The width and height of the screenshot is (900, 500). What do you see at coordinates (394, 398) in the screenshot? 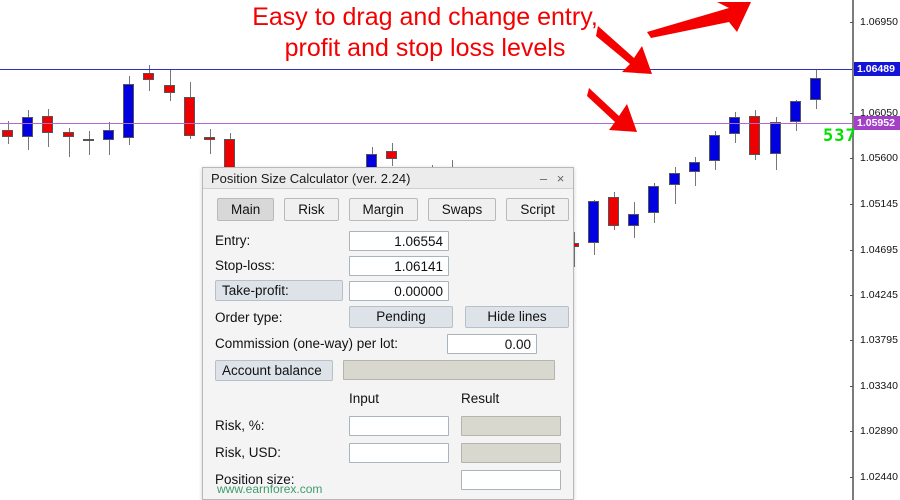
I see `column-headers-row: Input Result` at bounding box center [394, 398].